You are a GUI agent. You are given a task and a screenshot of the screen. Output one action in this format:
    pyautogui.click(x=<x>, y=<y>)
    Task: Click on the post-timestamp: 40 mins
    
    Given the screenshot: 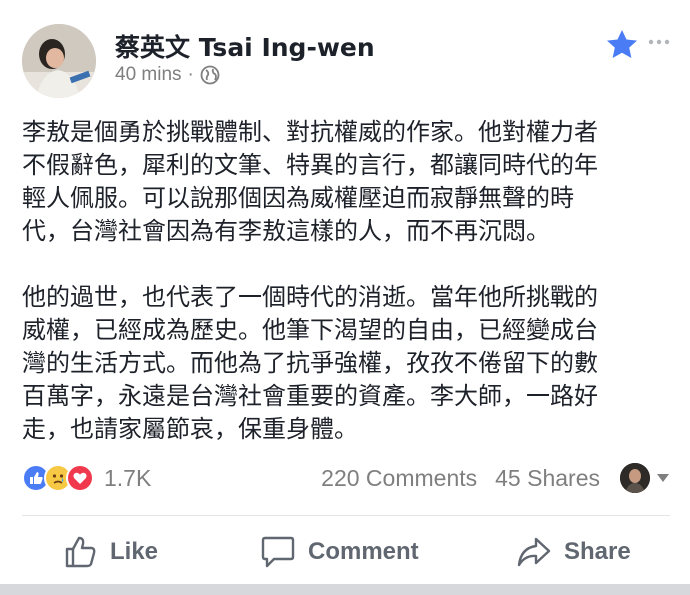 What is the action you would take?
    pyautogui.click(x=148, y=75)
    